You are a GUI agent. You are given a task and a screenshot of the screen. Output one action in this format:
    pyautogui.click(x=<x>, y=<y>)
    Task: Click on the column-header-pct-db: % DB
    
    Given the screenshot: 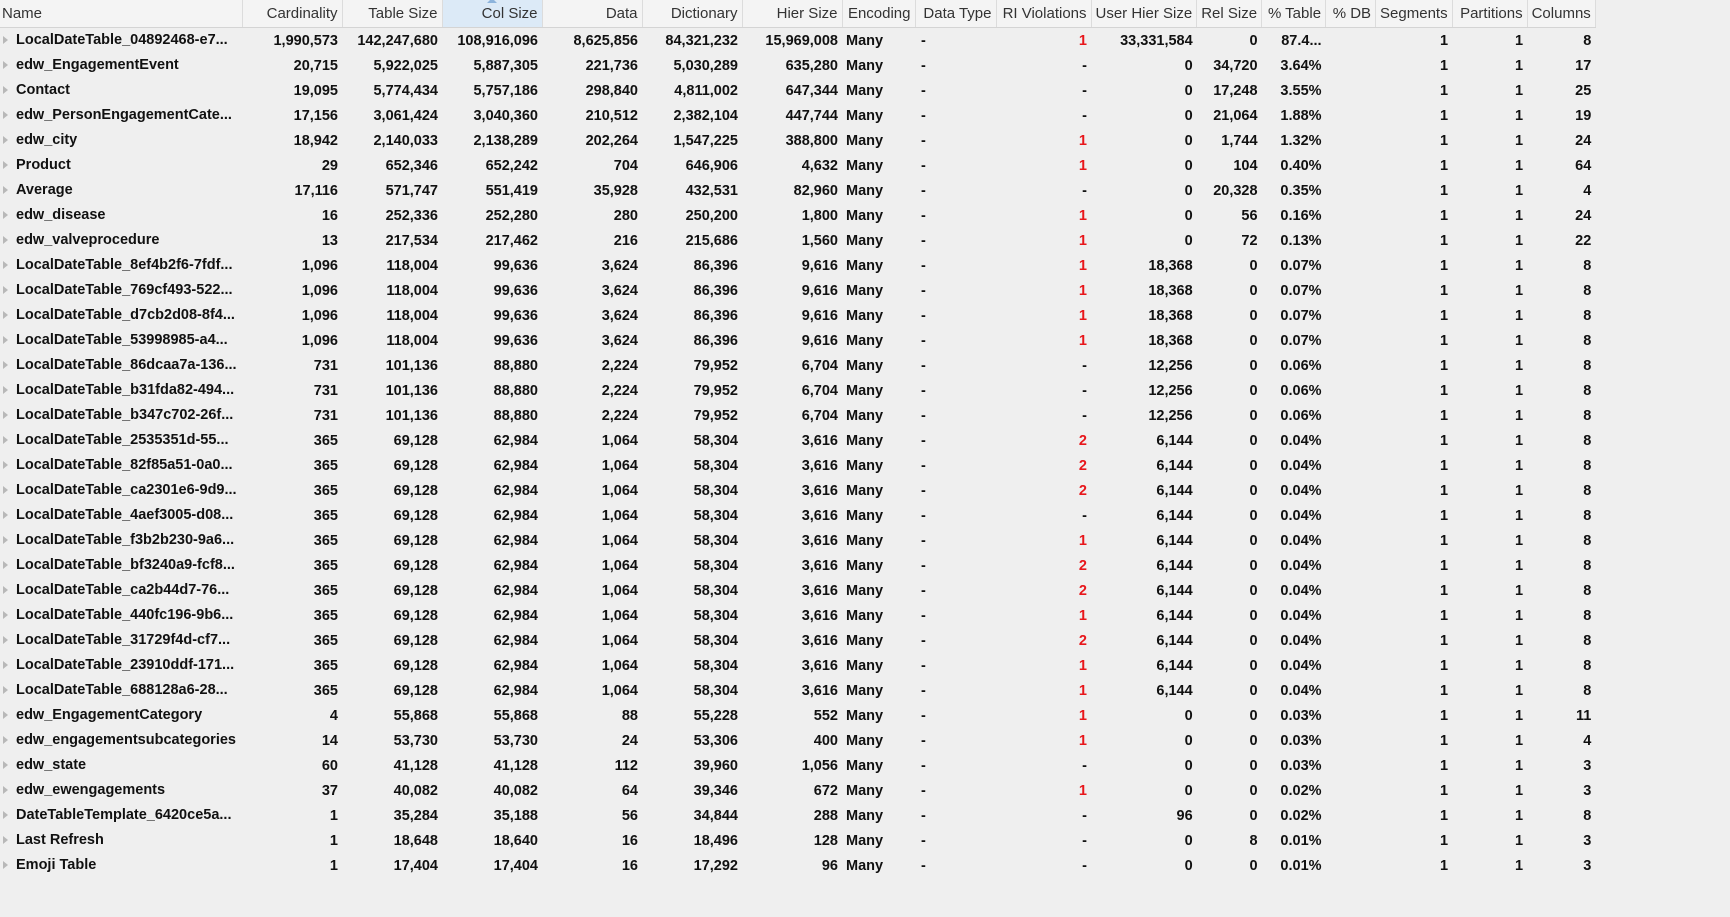 What is the action you would take?
    pyautogui.click(x=1351, y=14)
    